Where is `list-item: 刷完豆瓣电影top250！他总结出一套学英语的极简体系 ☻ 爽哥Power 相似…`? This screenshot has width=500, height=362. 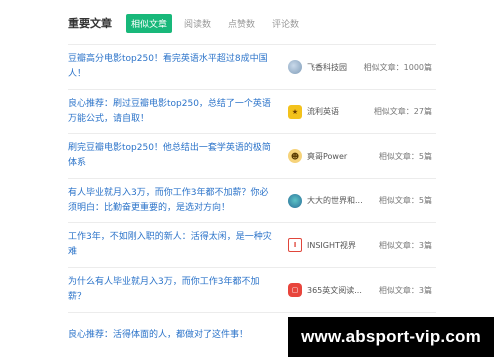 list-item: 刷完豆瓣电影top250！他总结出一套学英语的极简体系 ☻ 爽哥Power 相似… is located at coordinates (252, 155).